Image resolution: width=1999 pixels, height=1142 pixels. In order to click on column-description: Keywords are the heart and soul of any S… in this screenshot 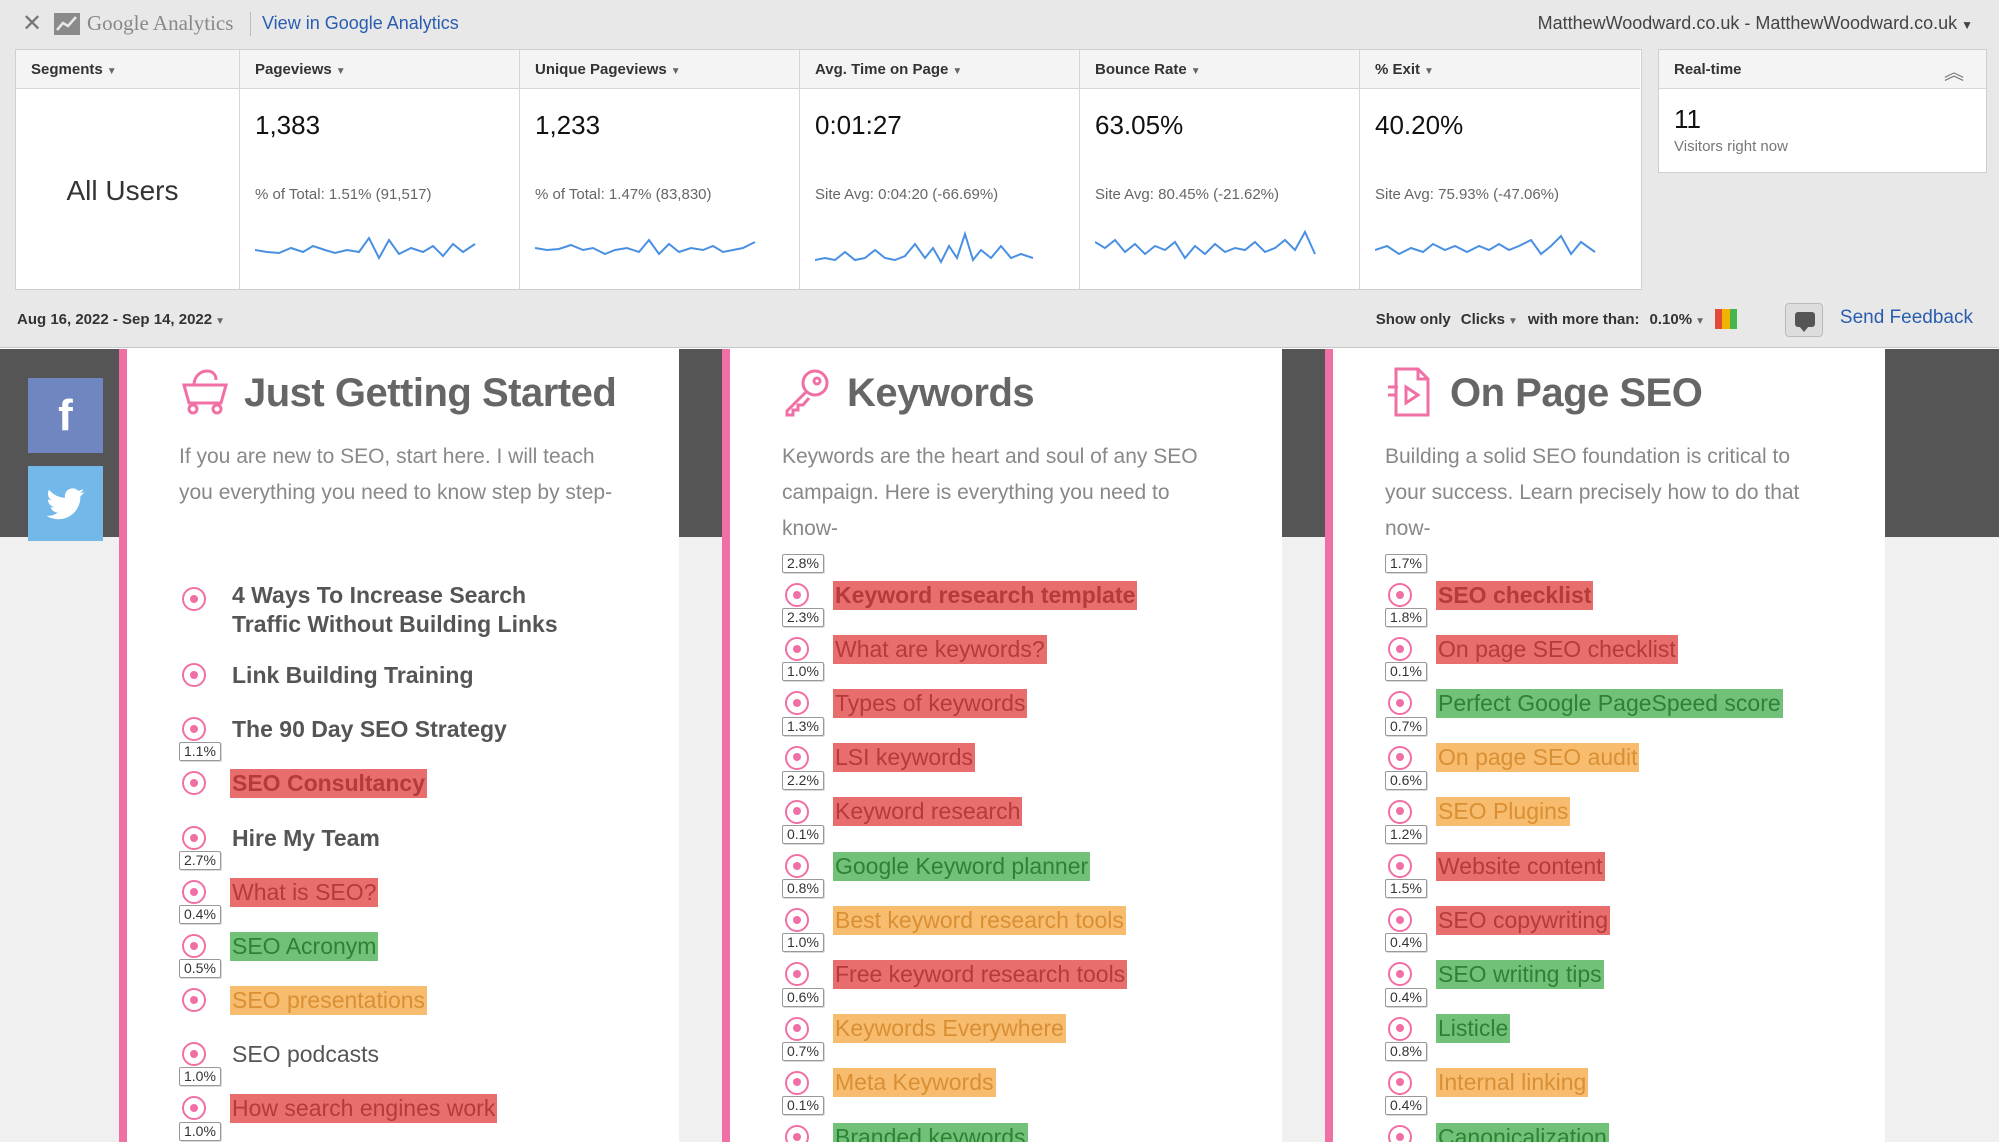, I will do `click(990, 492)`.